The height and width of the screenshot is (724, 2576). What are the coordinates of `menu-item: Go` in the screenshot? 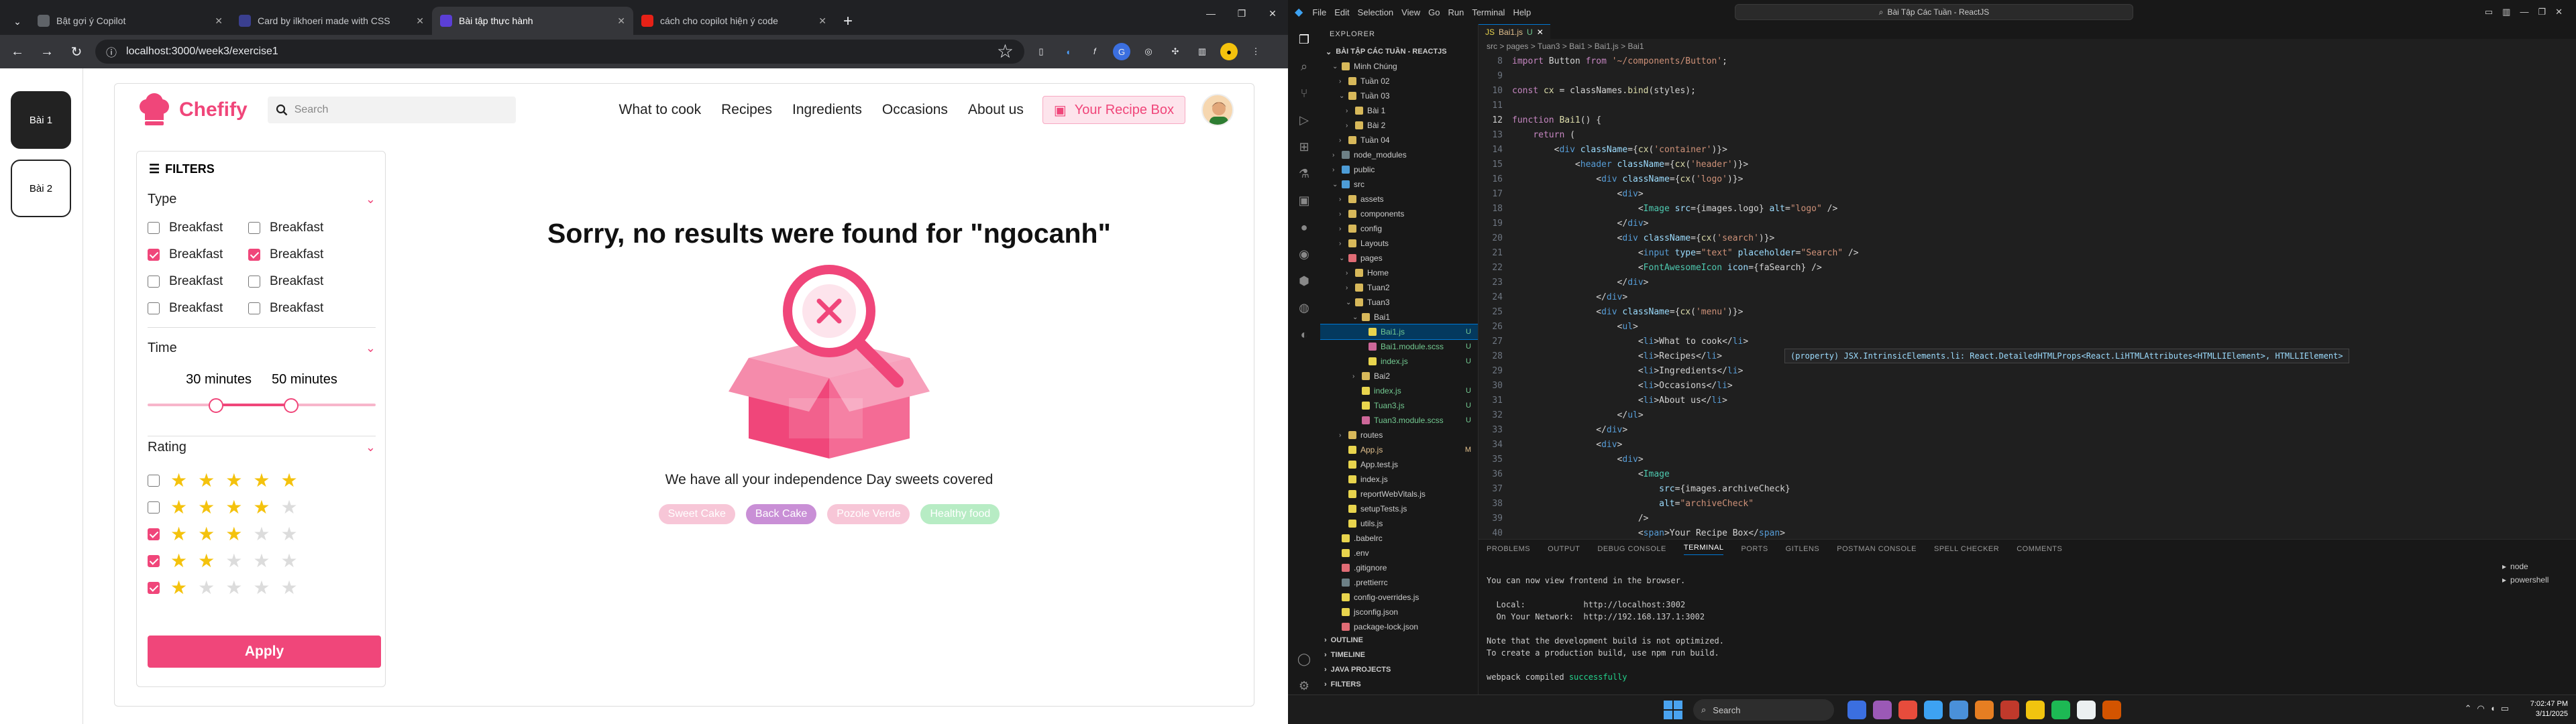 It's located at (1434, 12).